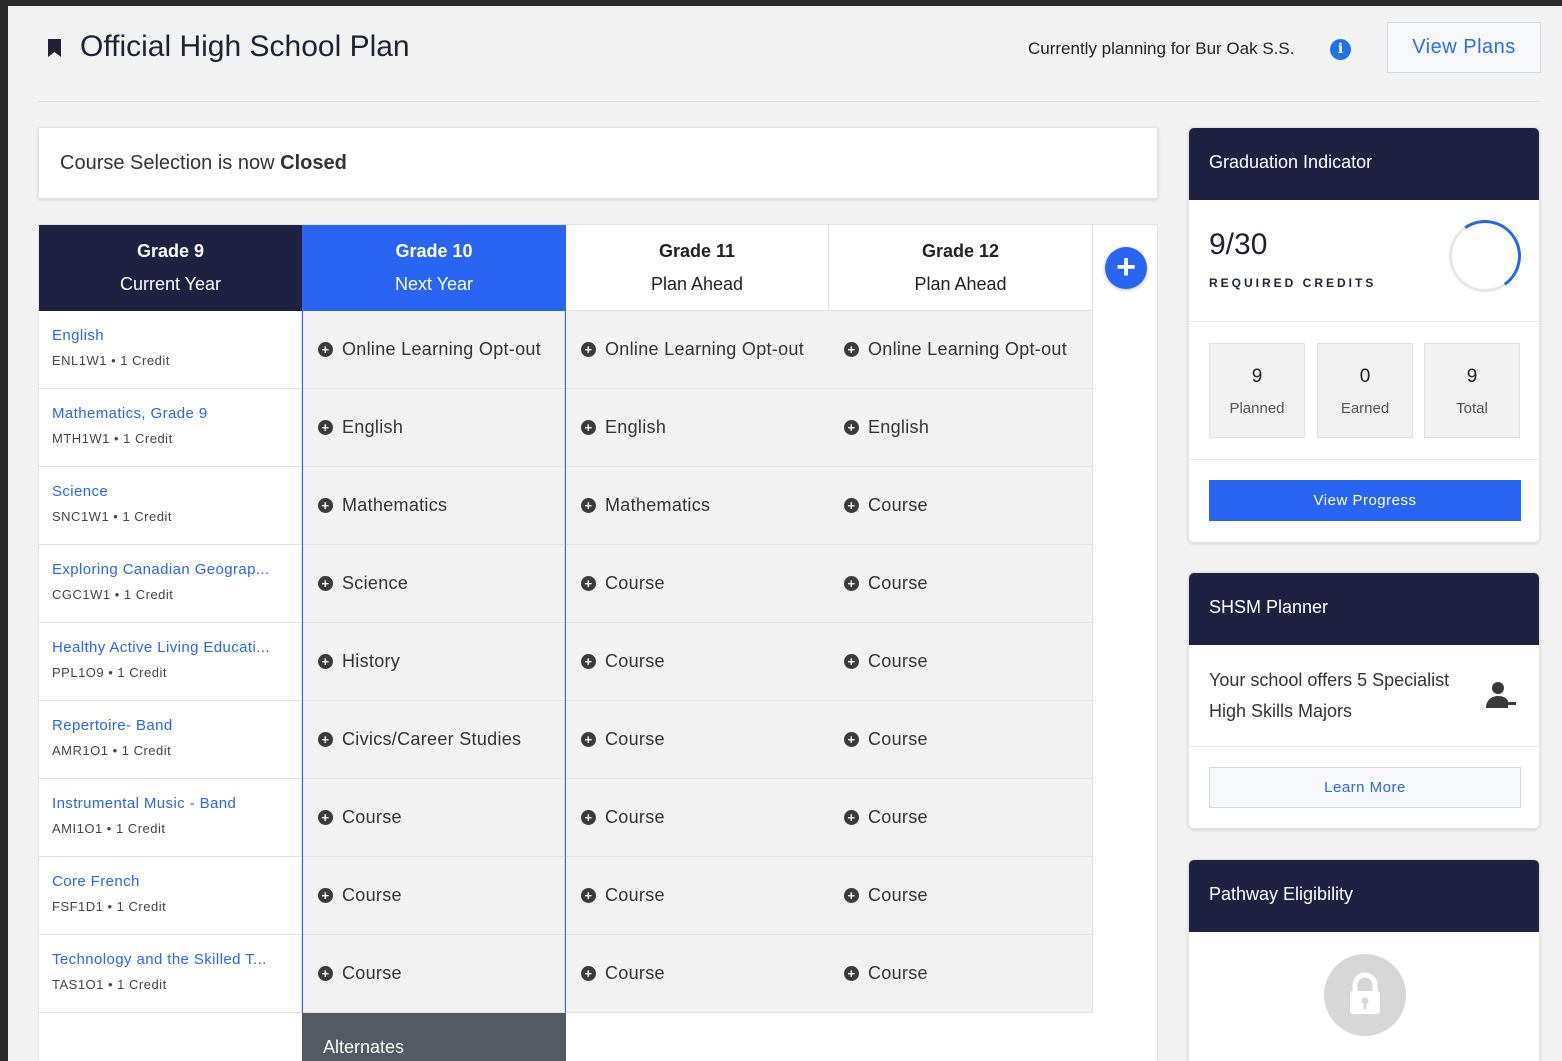  Describe the element at coordinates (78, 335) in the screenshot. I see `course-name-link: English` at that location.